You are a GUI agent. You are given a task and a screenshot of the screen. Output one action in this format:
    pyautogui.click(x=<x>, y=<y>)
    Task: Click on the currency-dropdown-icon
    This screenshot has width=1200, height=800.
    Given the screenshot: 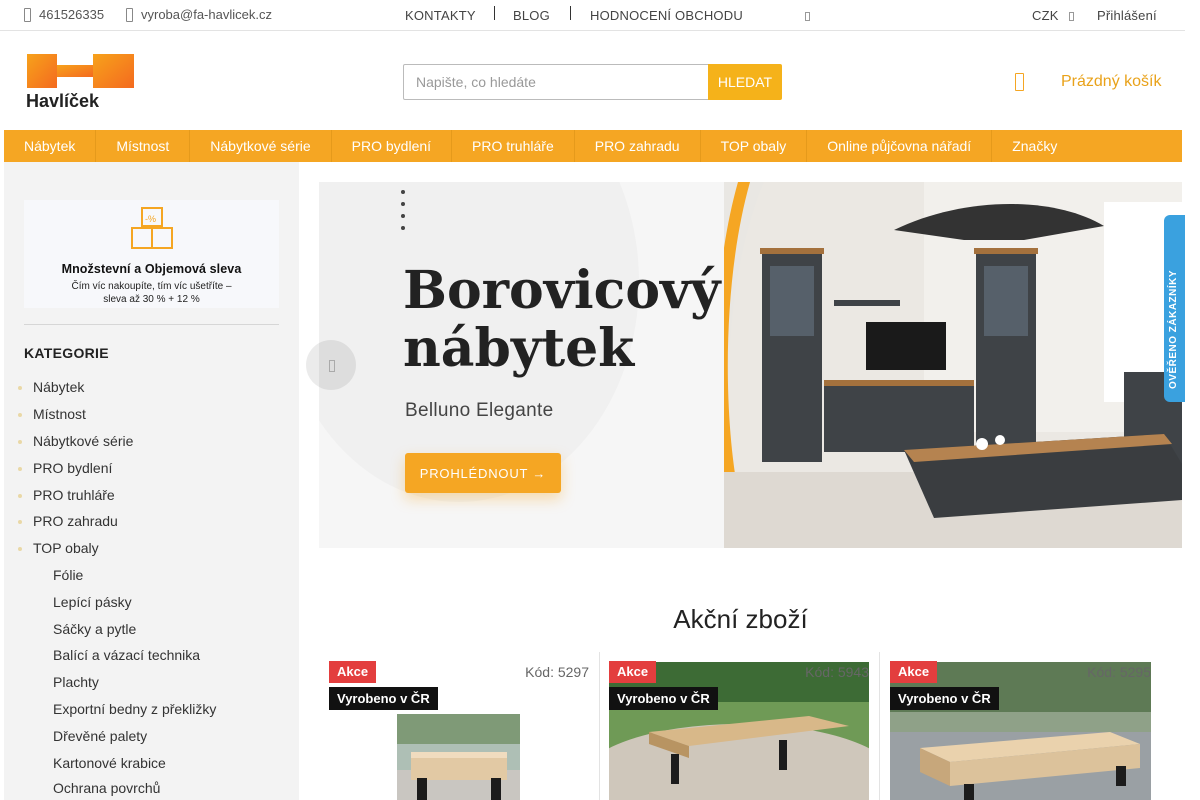 What is the action you would take?
    pyautogui.click(x=1071, y=16)
    